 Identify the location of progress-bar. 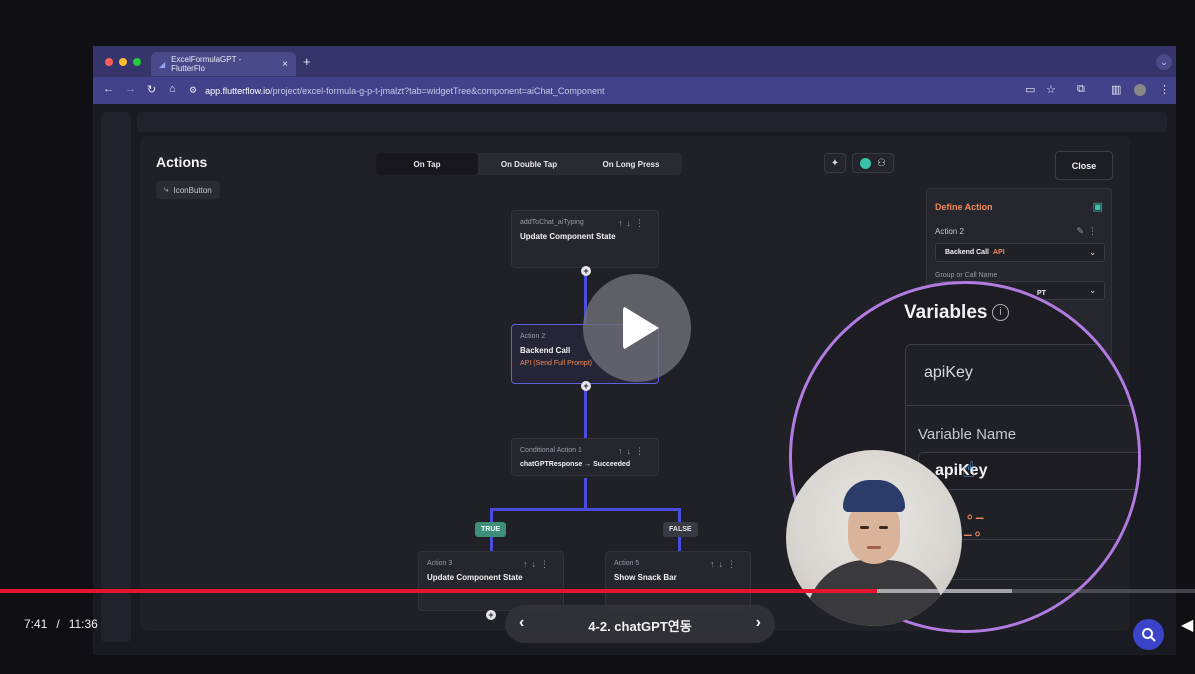
(597, 591).